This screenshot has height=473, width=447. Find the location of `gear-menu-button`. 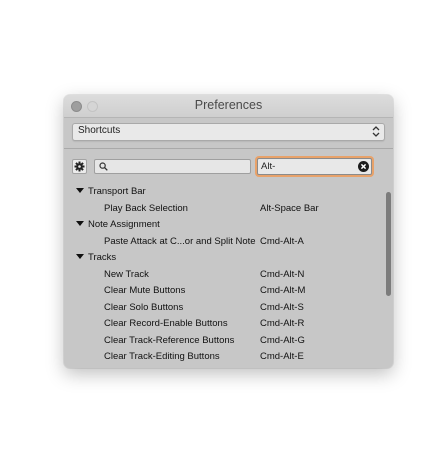

gear-menu-button is located at coordinates (79, 166).